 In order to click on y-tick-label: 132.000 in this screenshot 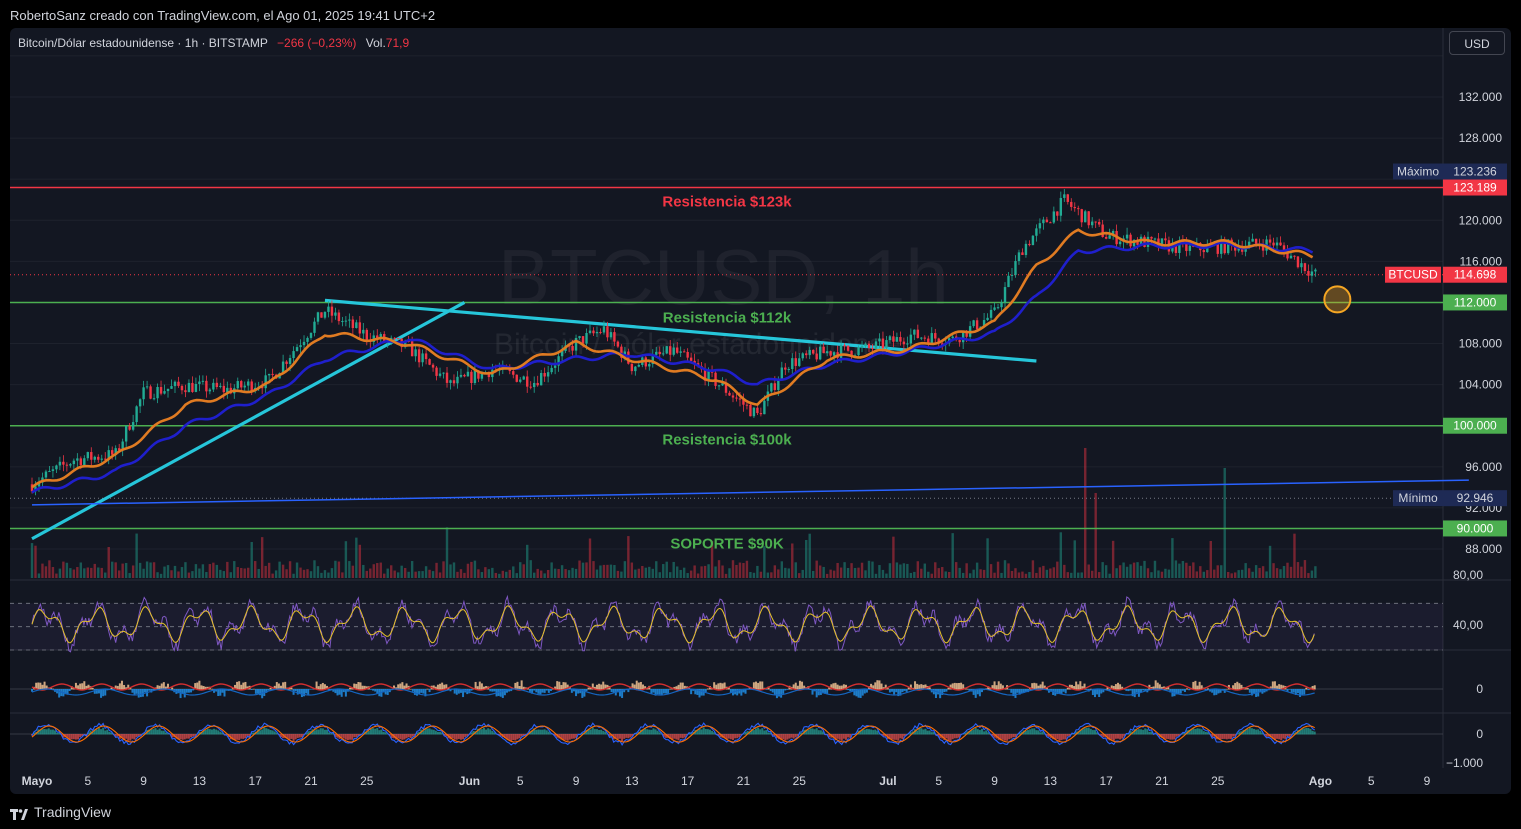, I will do `click(1481, 97)`.